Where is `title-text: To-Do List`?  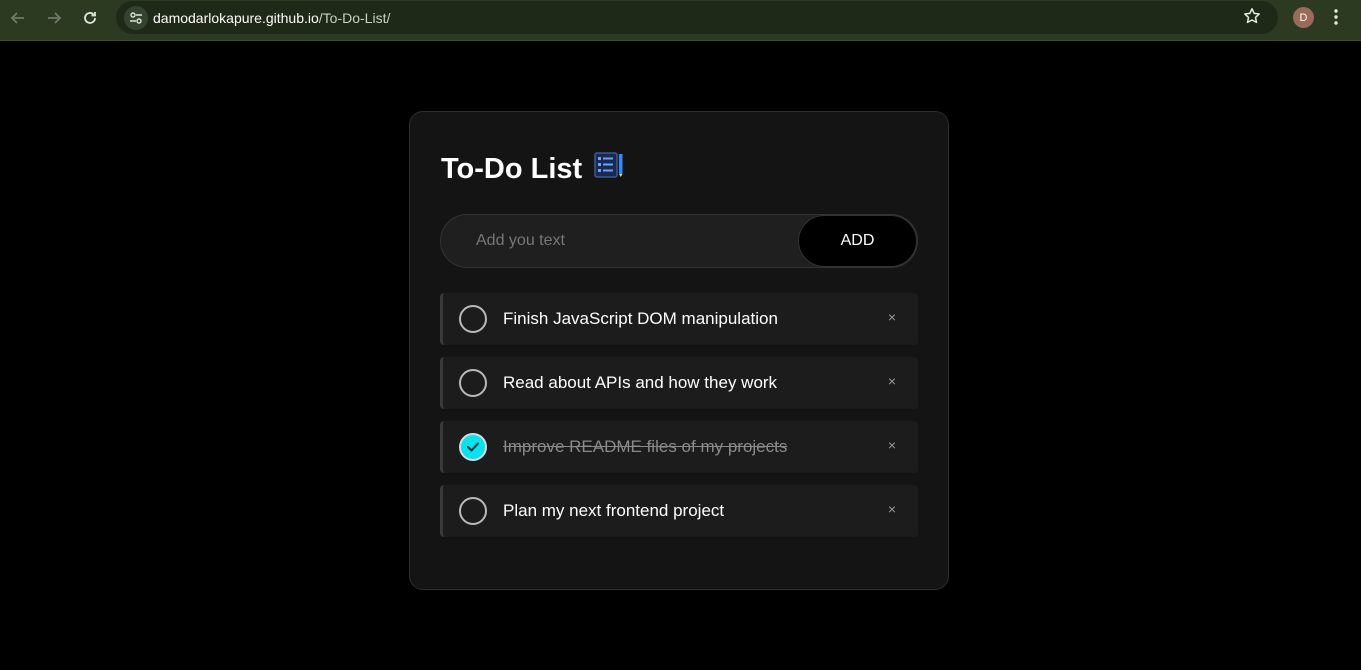
title-text: To-Do List is located at coordinates (512, 168).